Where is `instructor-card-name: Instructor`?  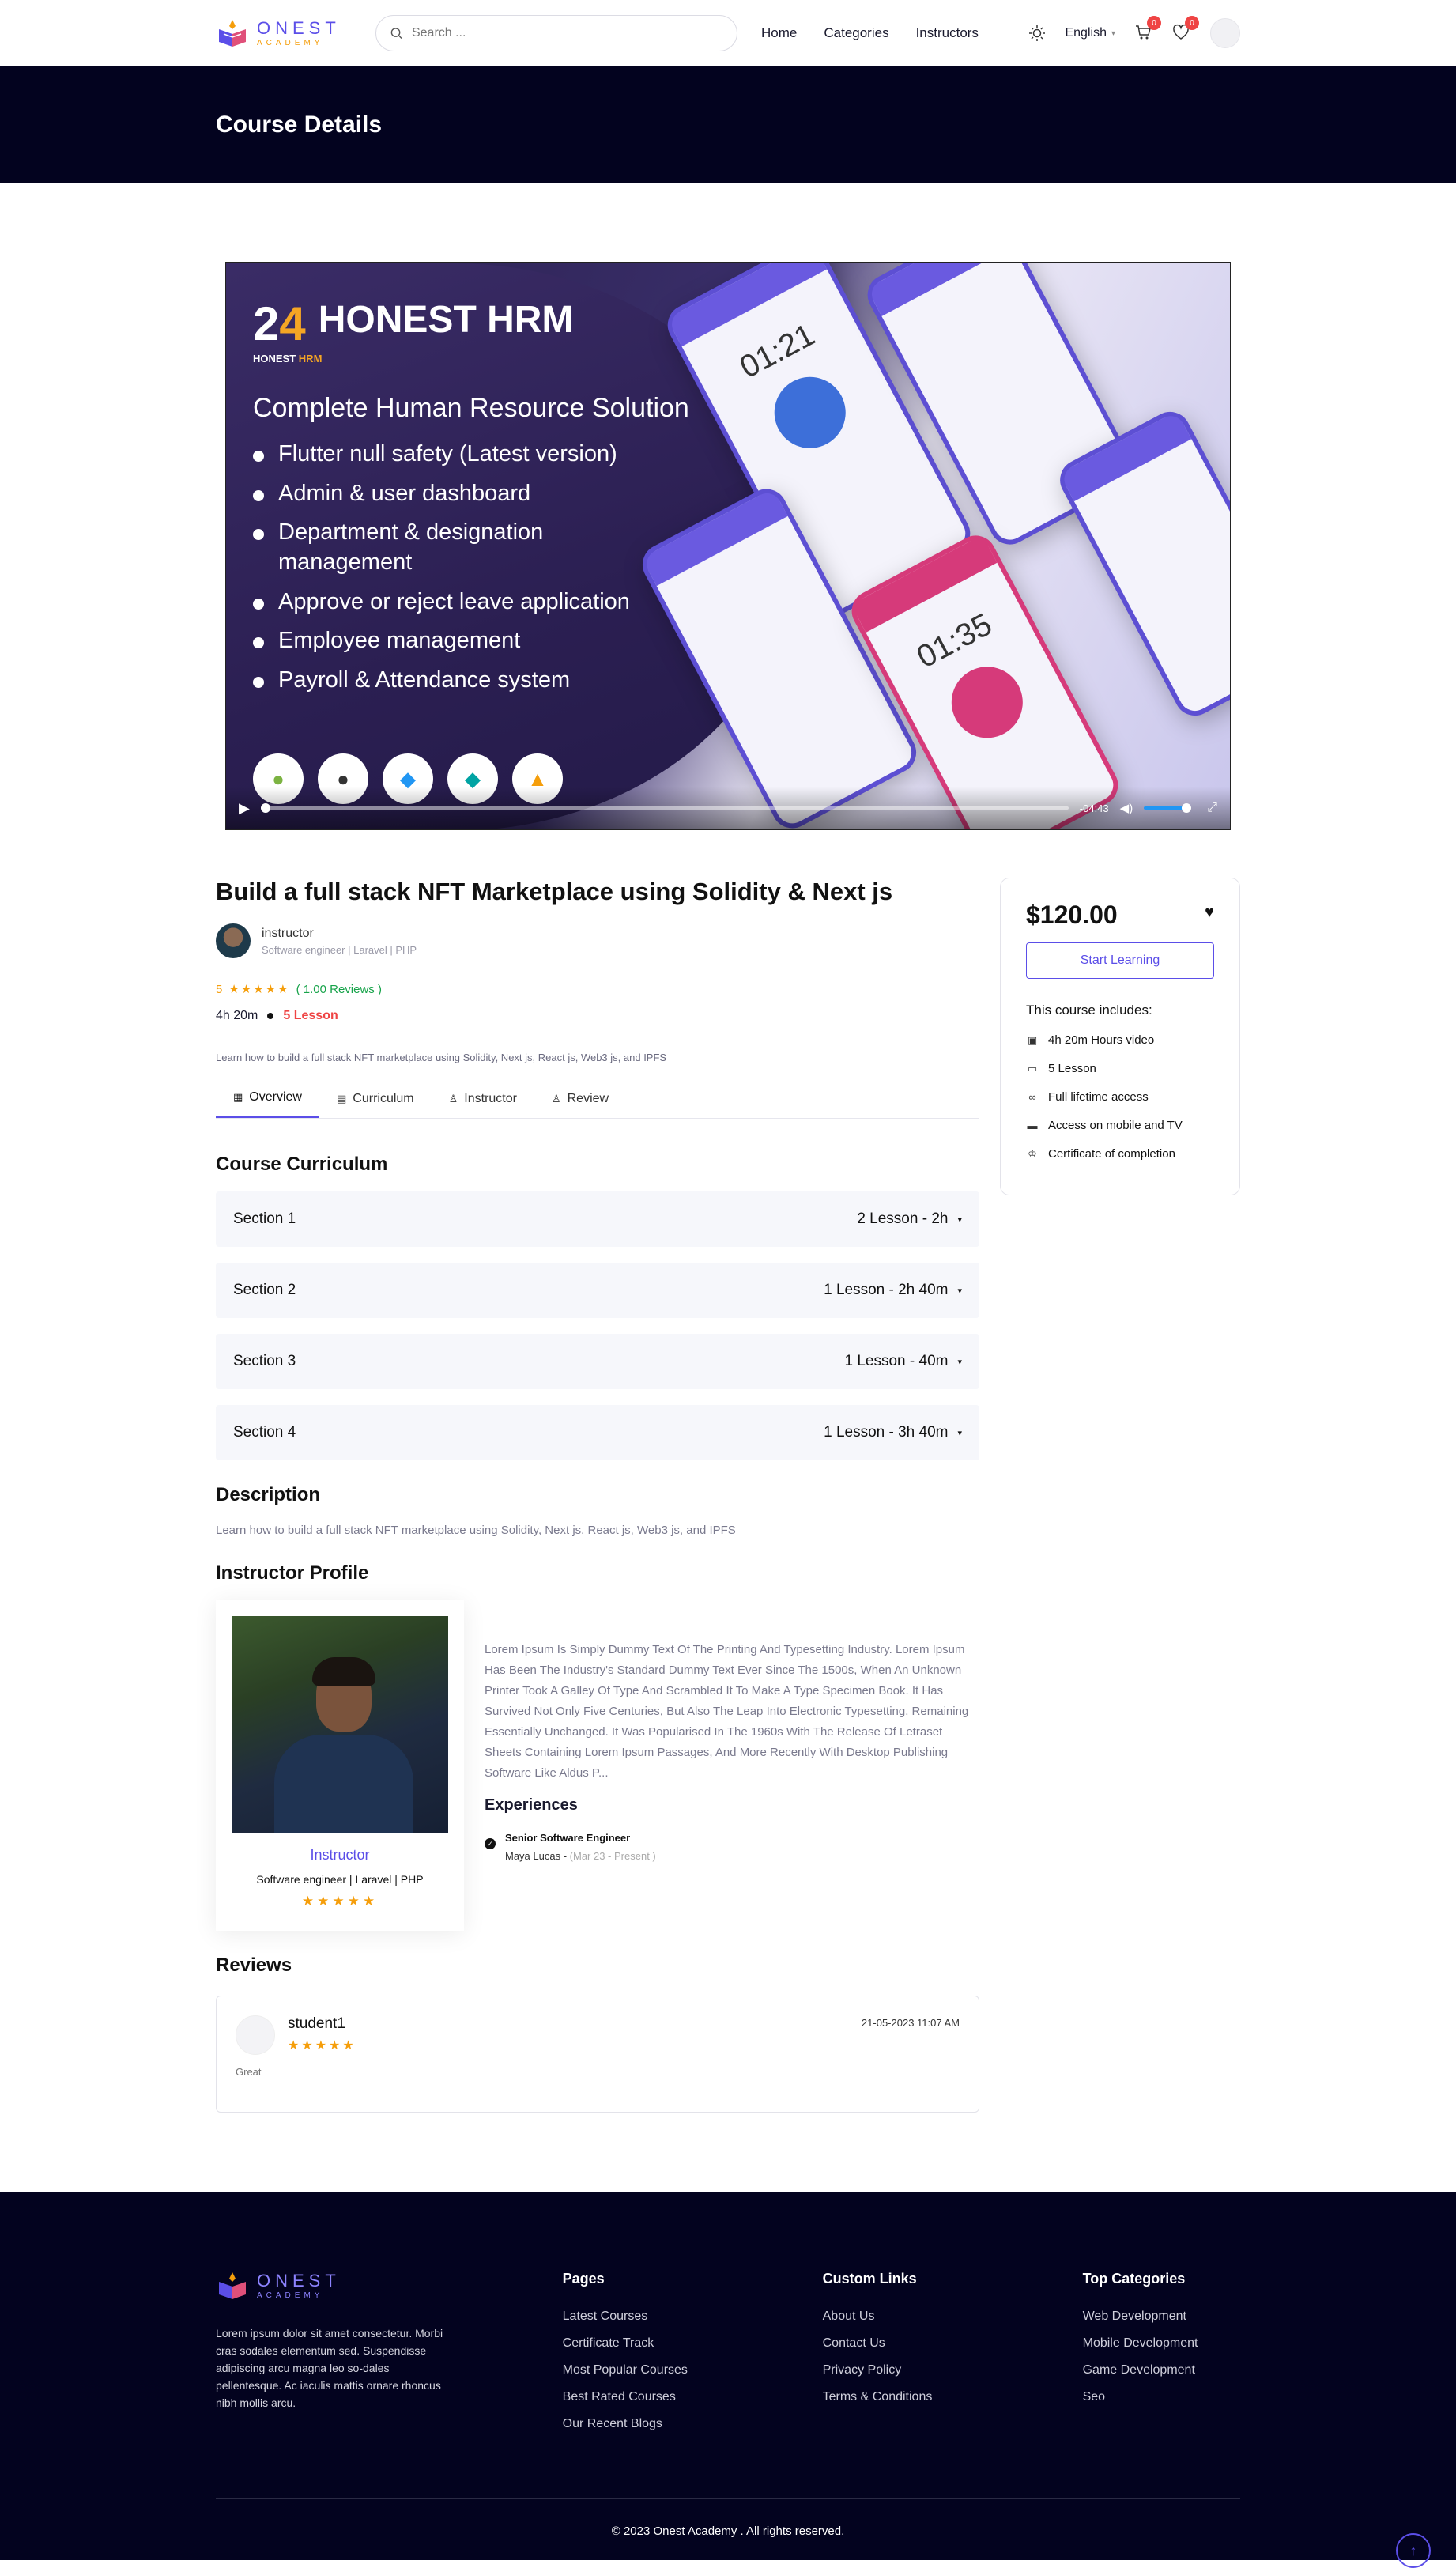 instructor-card-name: Instructor is located at coordinates (340, 1855).